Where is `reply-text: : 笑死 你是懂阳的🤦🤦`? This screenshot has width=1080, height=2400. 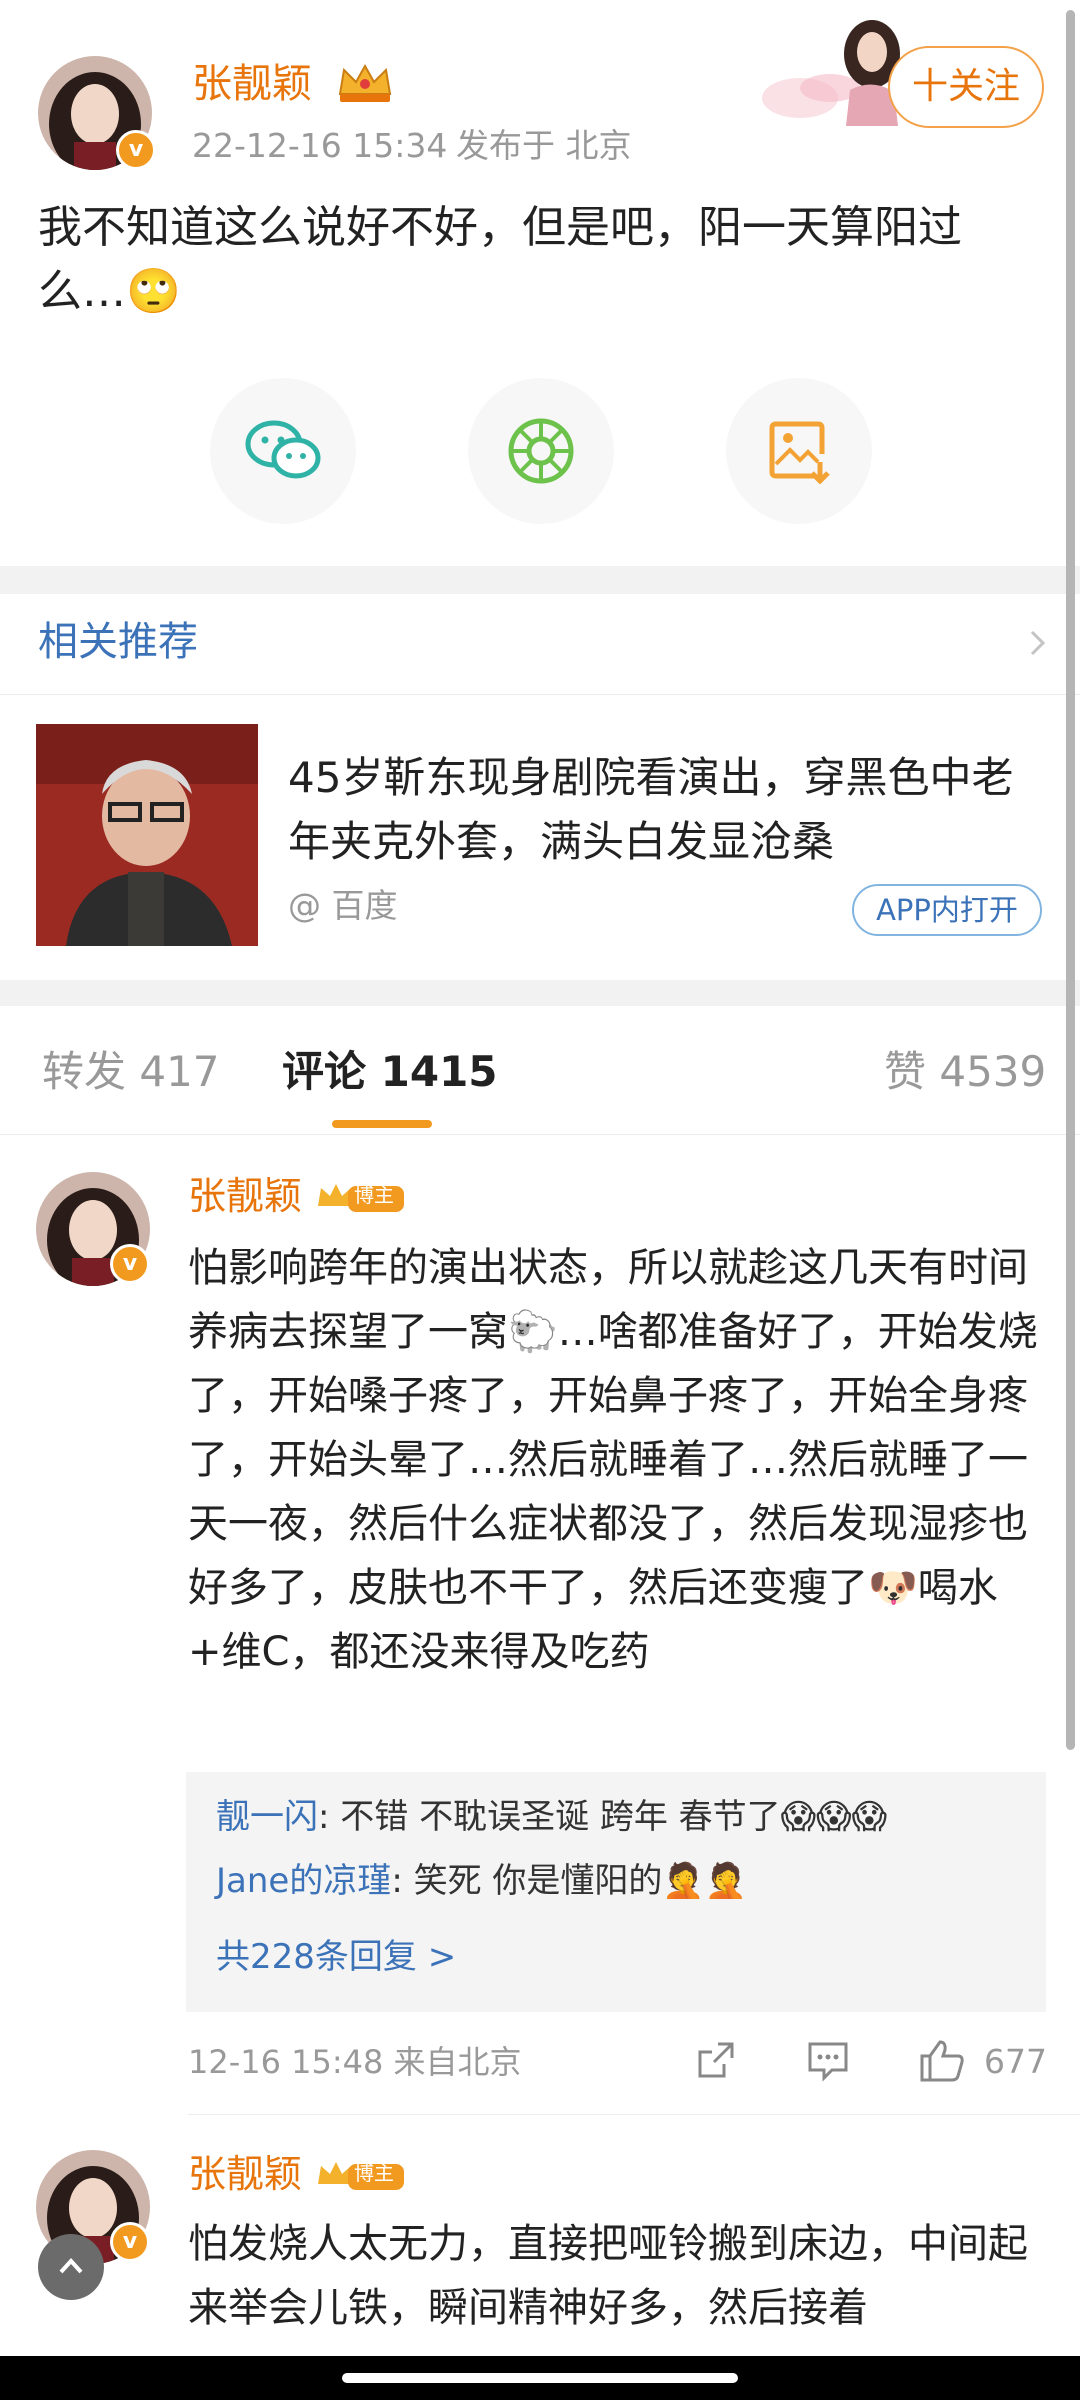
reply-text: : 笑死 你是懂阳的🤦🤦 is located at coordinates (569, 1881).